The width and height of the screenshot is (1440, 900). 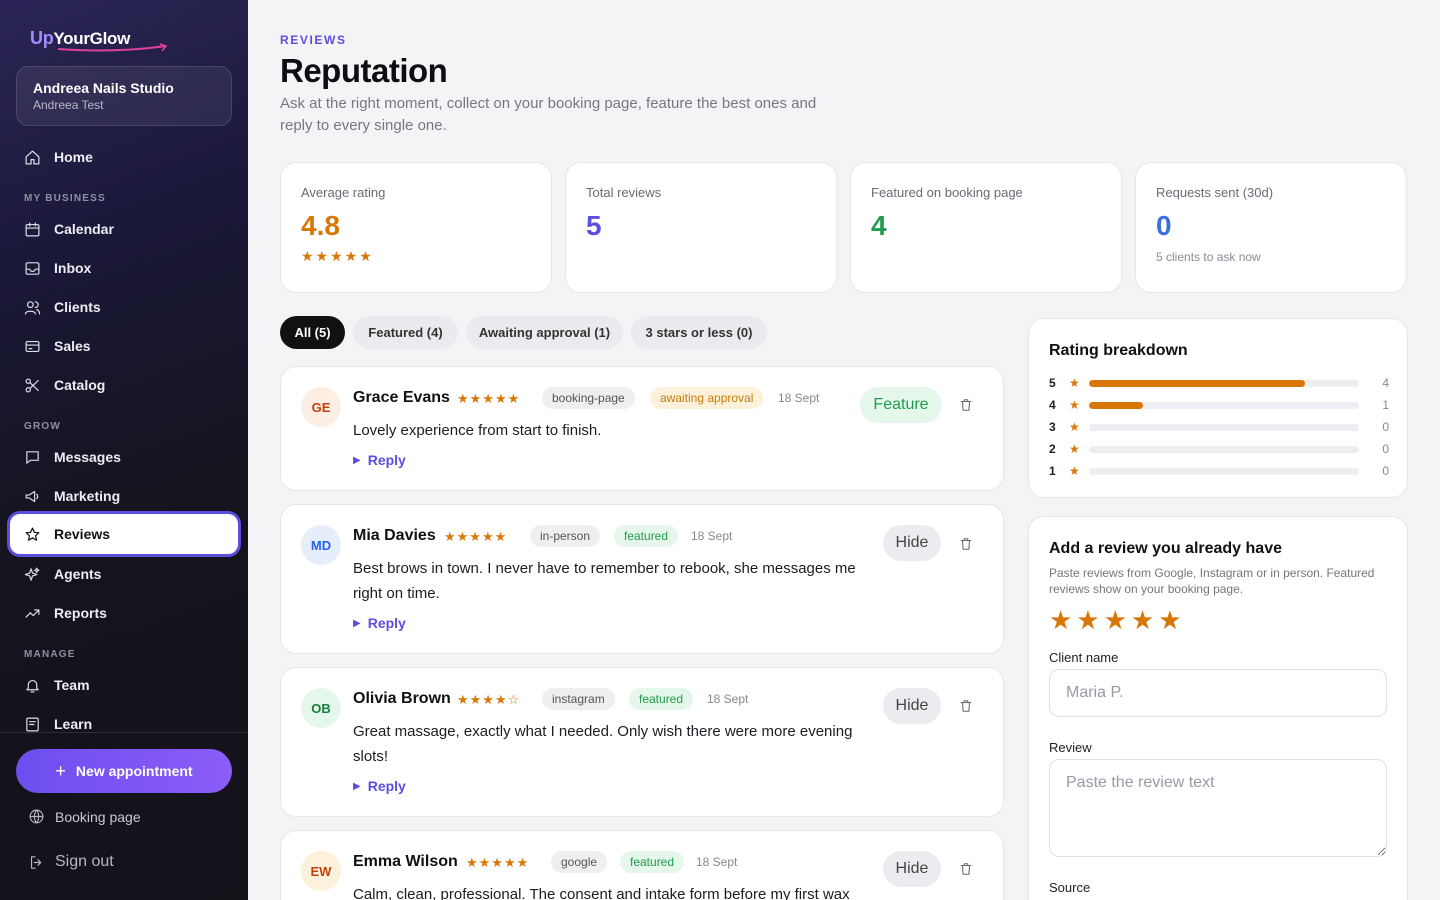 I want to click on nav-agents-label: Agents, so click(x=78, y=574).